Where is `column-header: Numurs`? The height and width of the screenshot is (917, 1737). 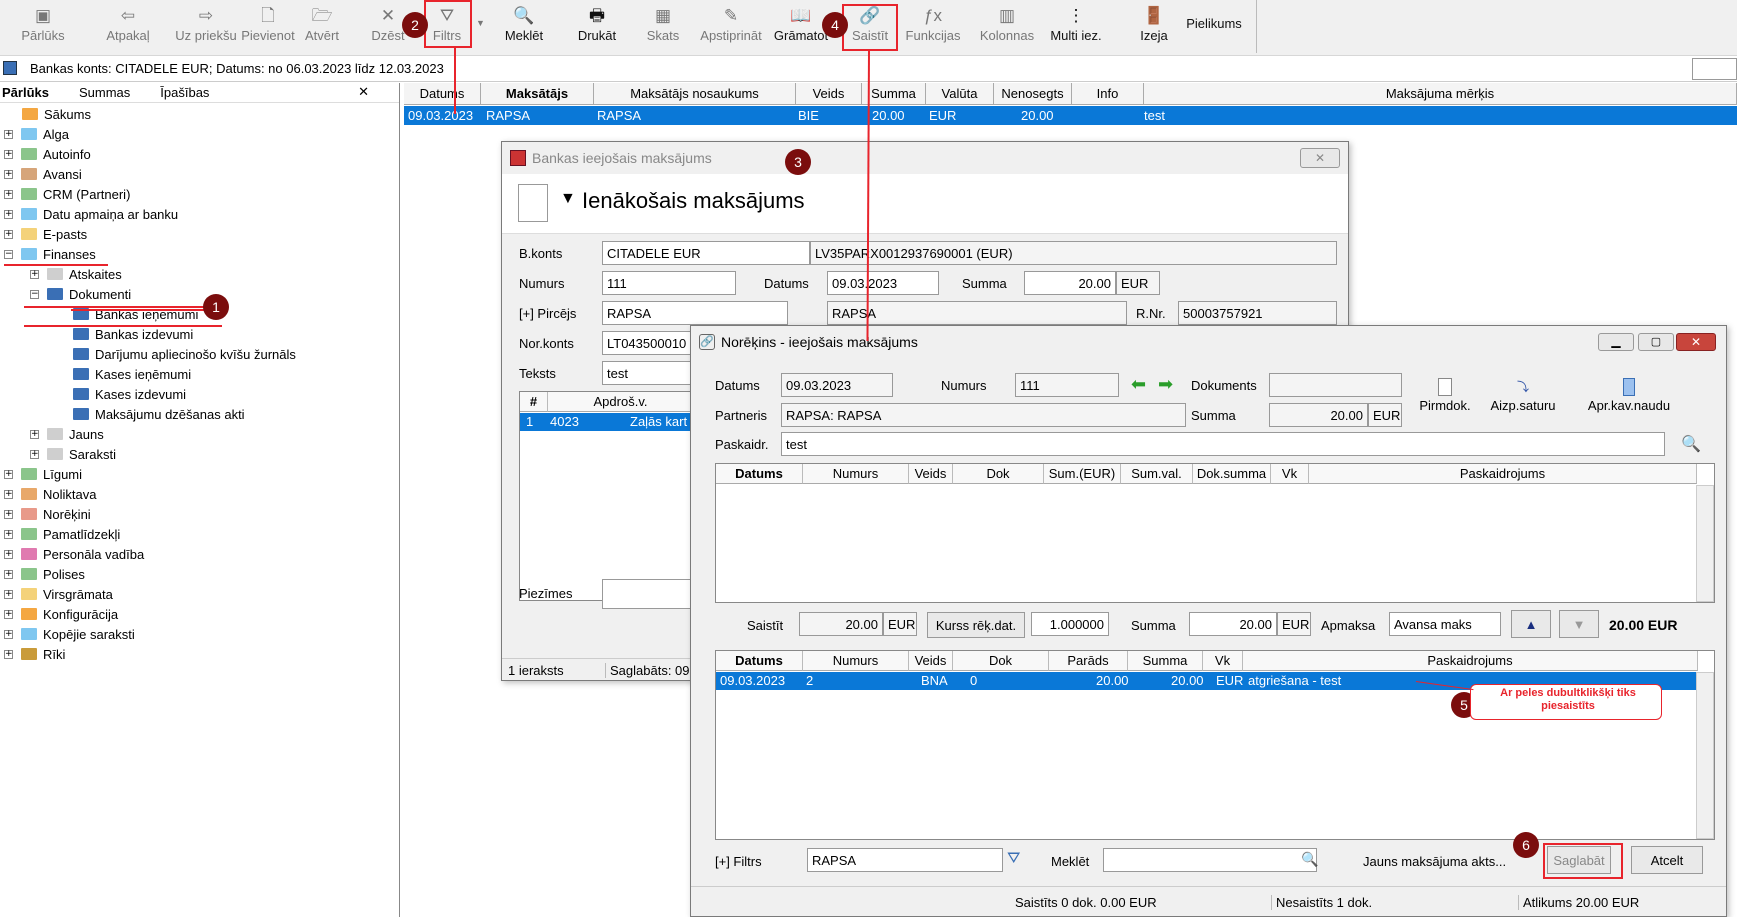 column-header: Numurs is located at coordinates (856, 474).